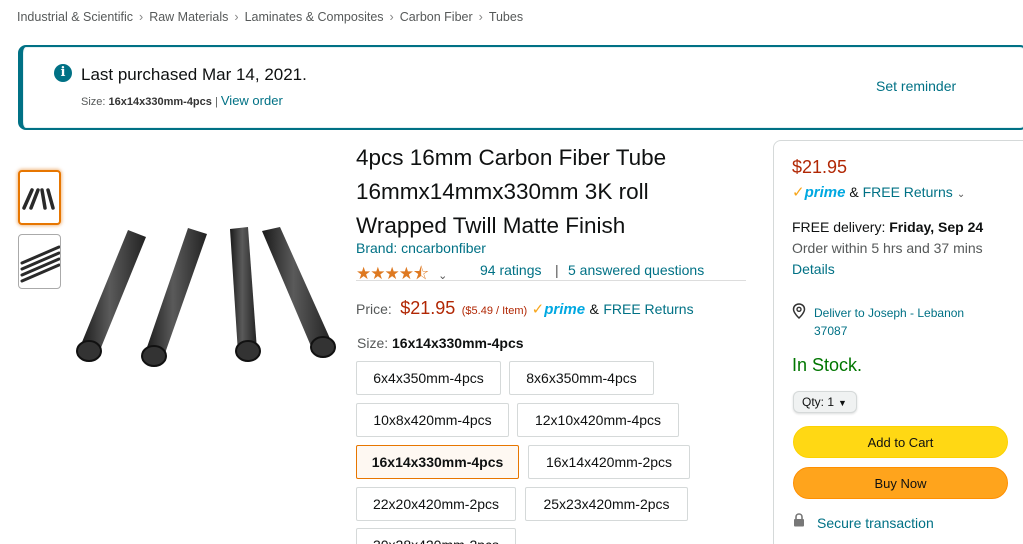 This screenshot has width=1023, height=544. I want to click on view-order-link: View order, so click(252, 100).